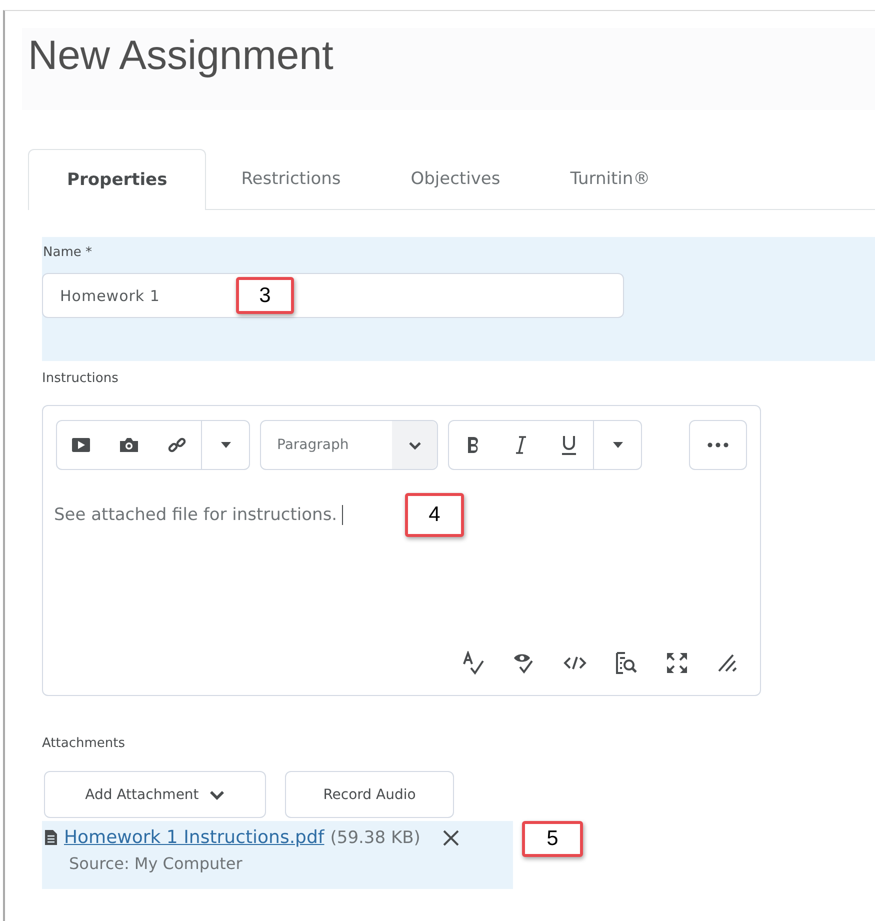  I want to click on field-label: Name *, so click(67, 252).